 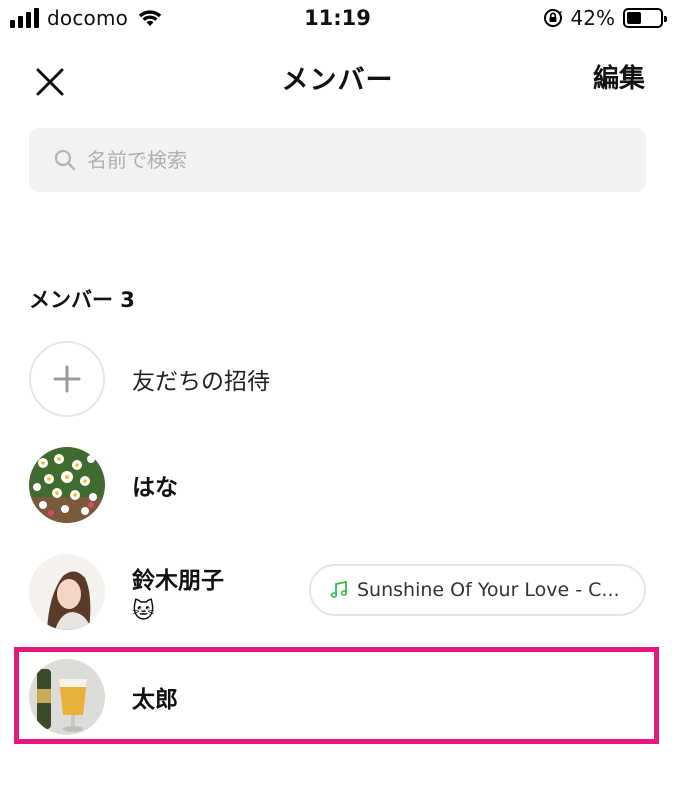 I want to click on member-name: 鈴木朋子, so click(x=178, y=580).